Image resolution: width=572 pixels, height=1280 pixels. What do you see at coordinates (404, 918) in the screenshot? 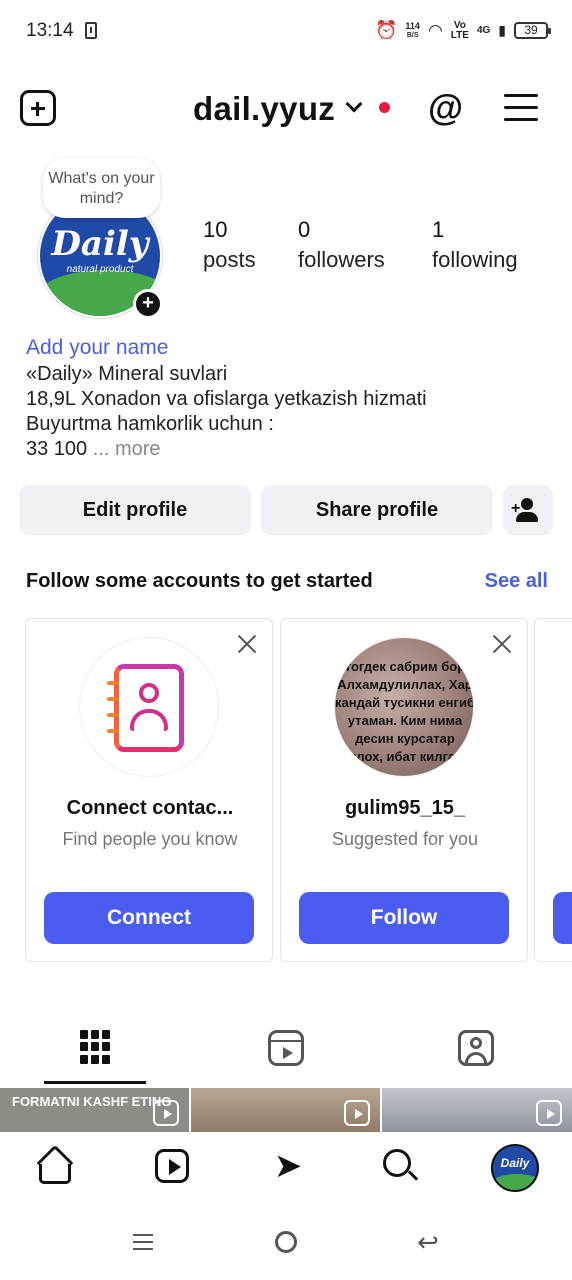
I see `follow-button: Follow` at bounding box center [404, 918].